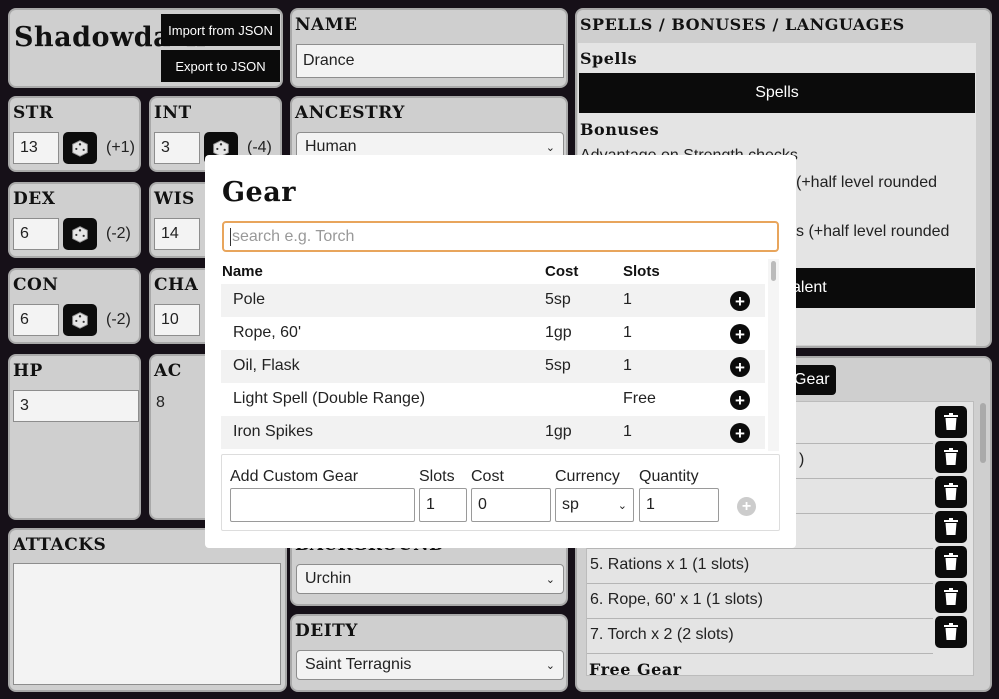  What do you see at coordinates (326, 631) in the screenshot?
I see `deity-label: DEITY` at bounding box center [326, 631].